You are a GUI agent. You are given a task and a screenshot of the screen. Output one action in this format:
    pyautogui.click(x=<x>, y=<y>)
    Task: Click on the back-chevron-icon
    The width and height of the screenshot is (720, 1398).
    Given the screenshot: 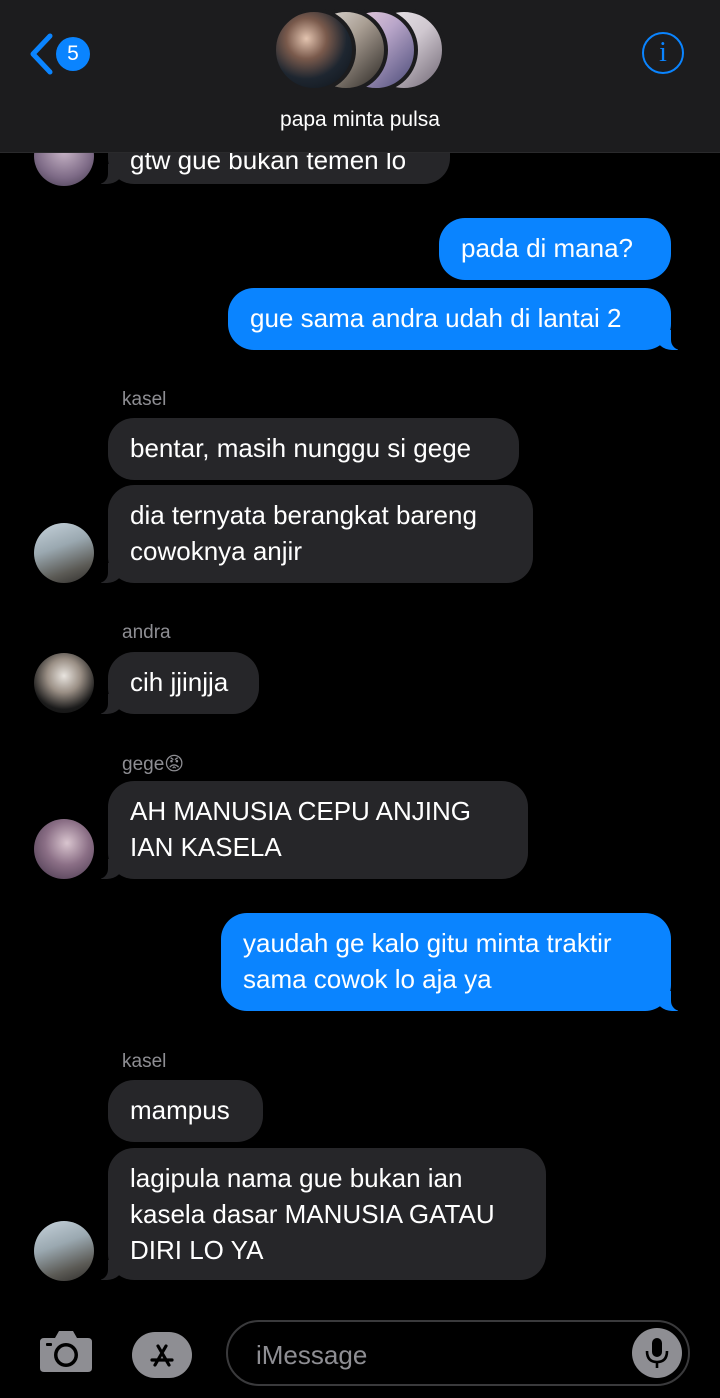 What is the action you would take?
    pyautogui.click(x=41, y=54)
    